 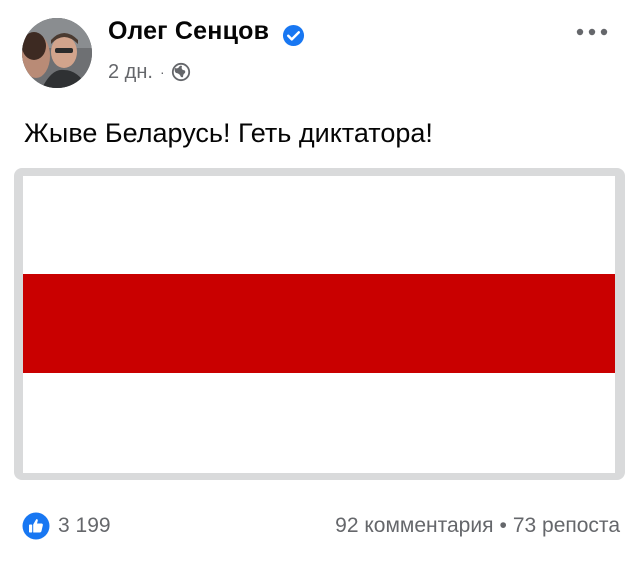 I want to click on post-timestamp: 2 дн., so click(x=130, y=72).